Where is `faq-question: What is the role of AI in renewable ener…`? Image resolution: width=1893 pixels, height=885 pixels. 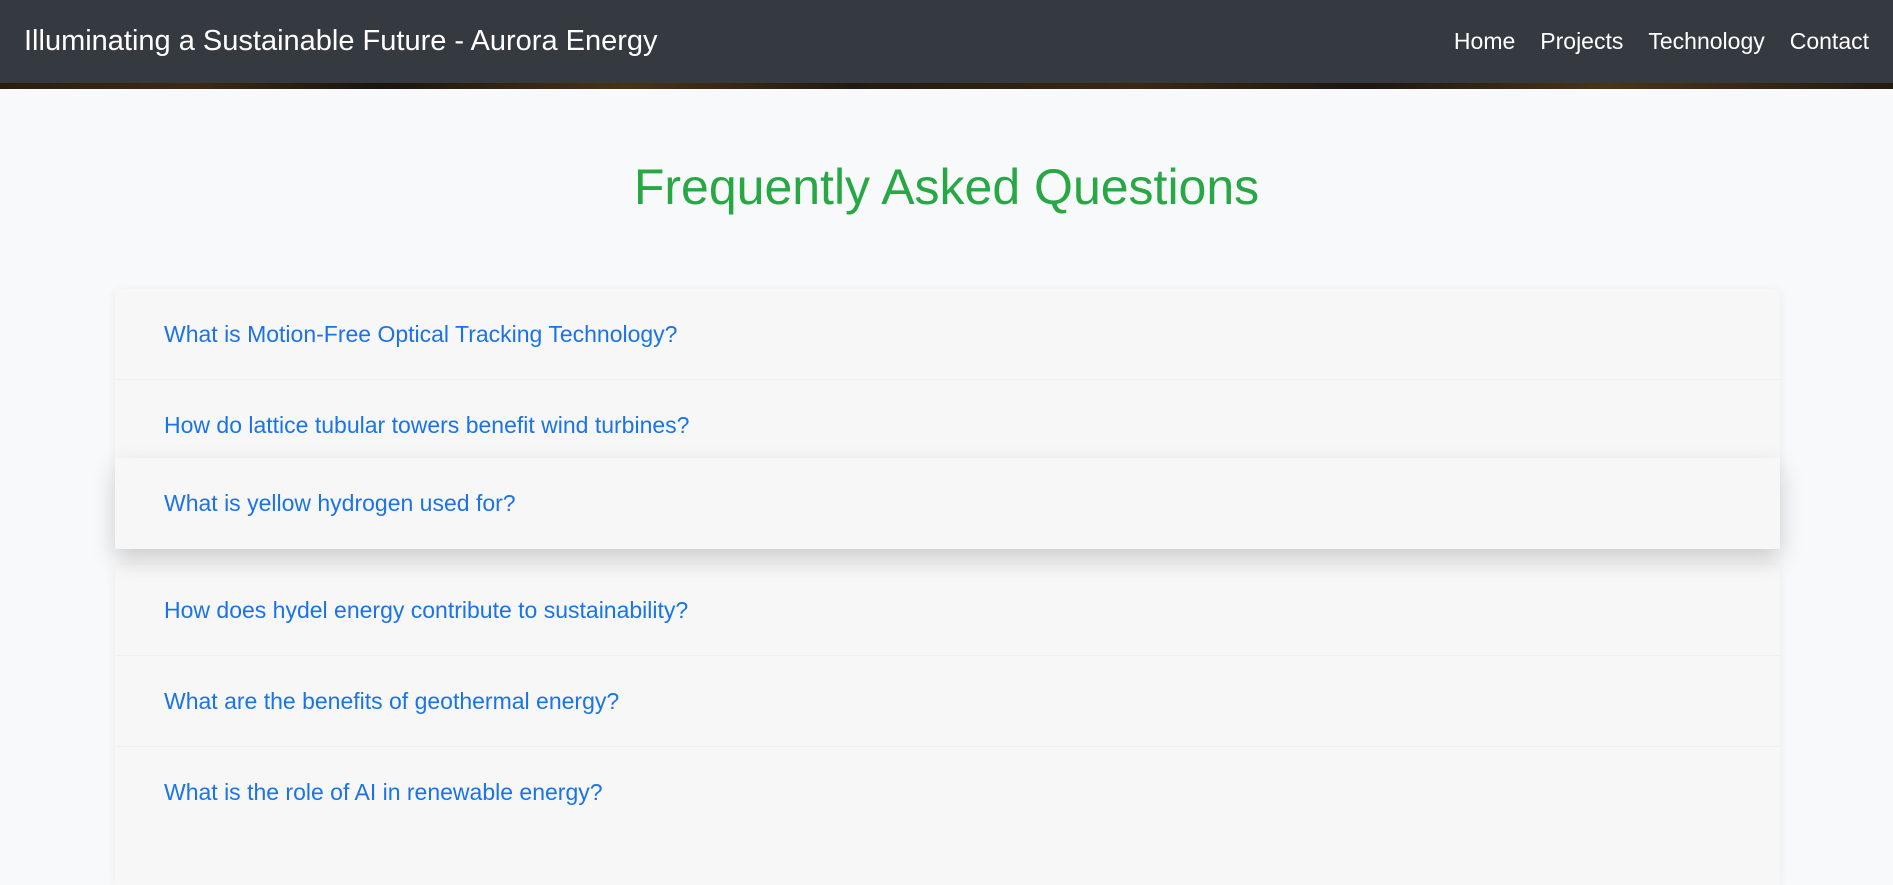
faq-question: What is the role of AI in renewable ener… is located at coordinates (383, 792).